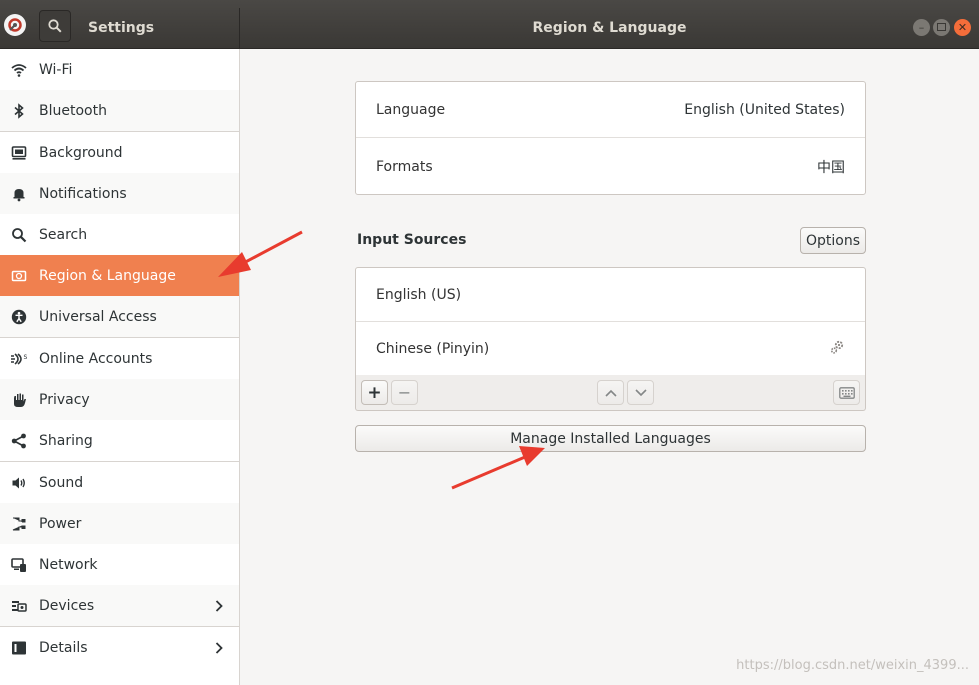 The image size is (979, 685). Describe the element at coordinates (98, 316) in the screenshot. I see `sidebar-item-label: Universal Access` at that location.